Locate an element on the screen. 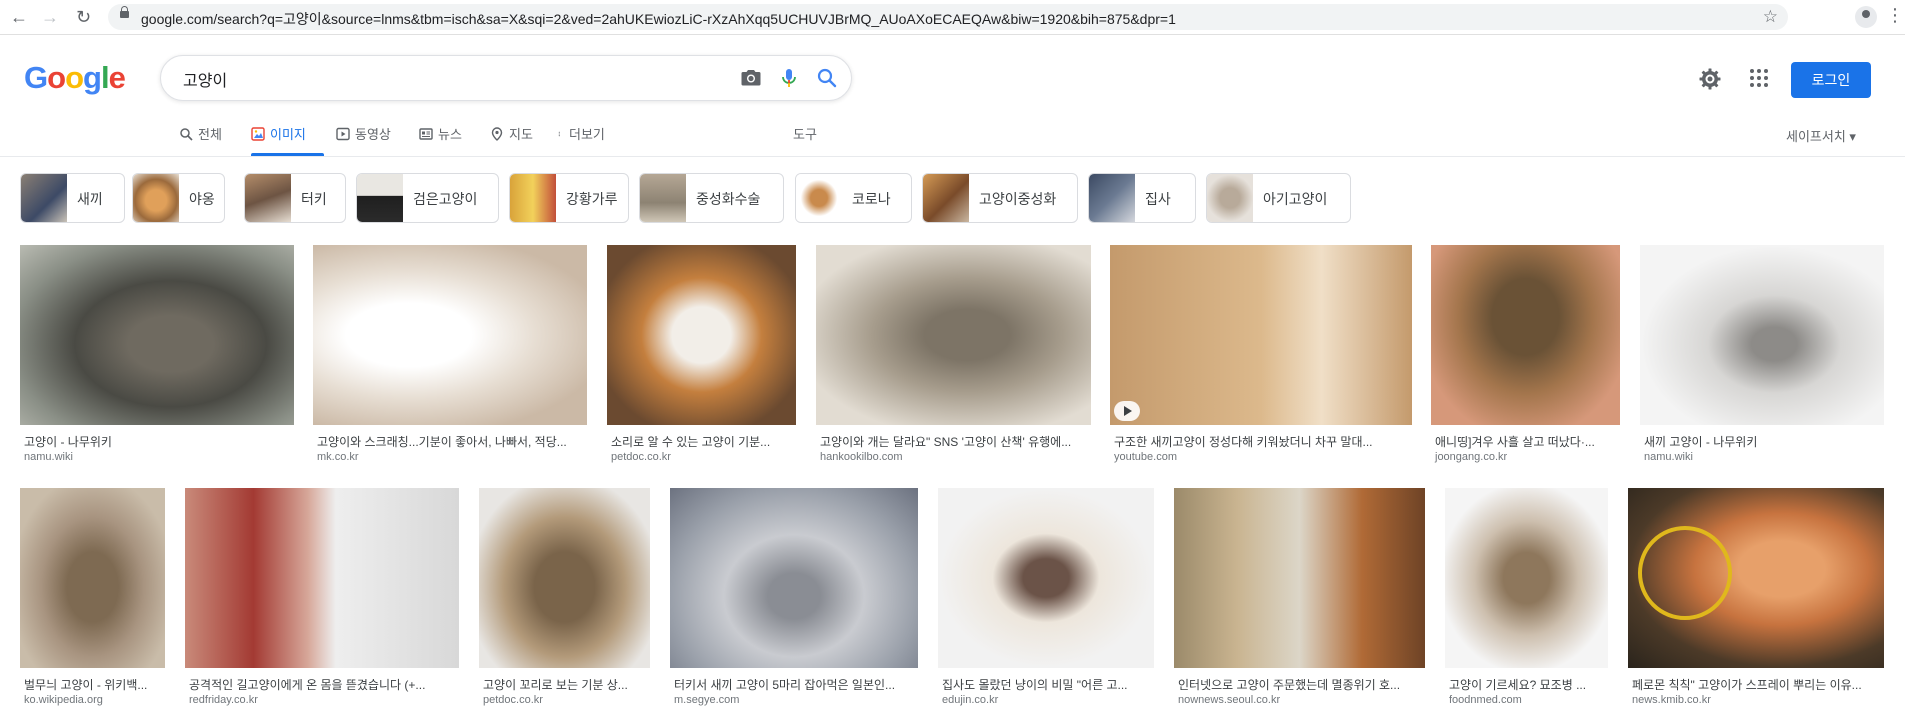 The height and width of the screenshot is (722, 1905). chip-cat-neutering: 고양이중성화 is located at coordinates (1000, 198).